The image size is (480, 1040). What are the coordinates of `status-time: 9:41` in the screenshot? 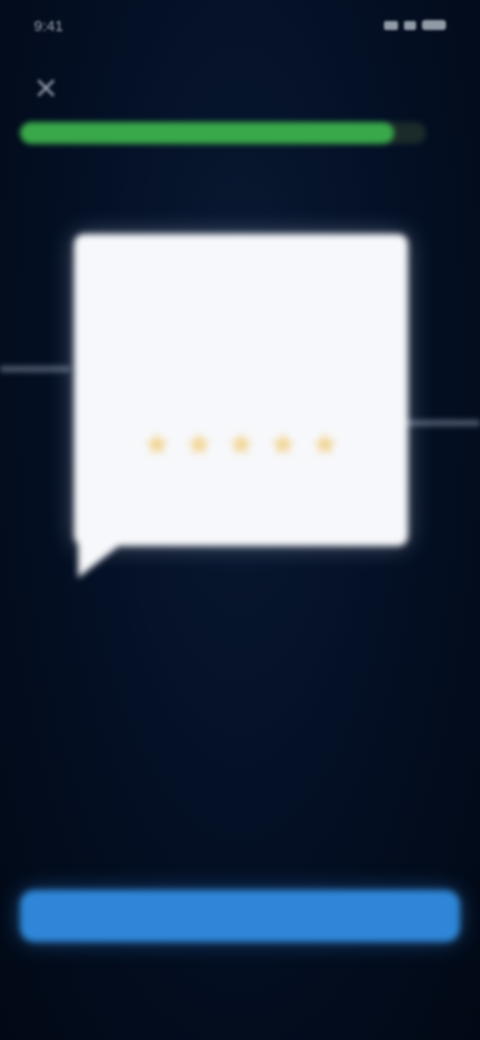 It's located at (49, 26).